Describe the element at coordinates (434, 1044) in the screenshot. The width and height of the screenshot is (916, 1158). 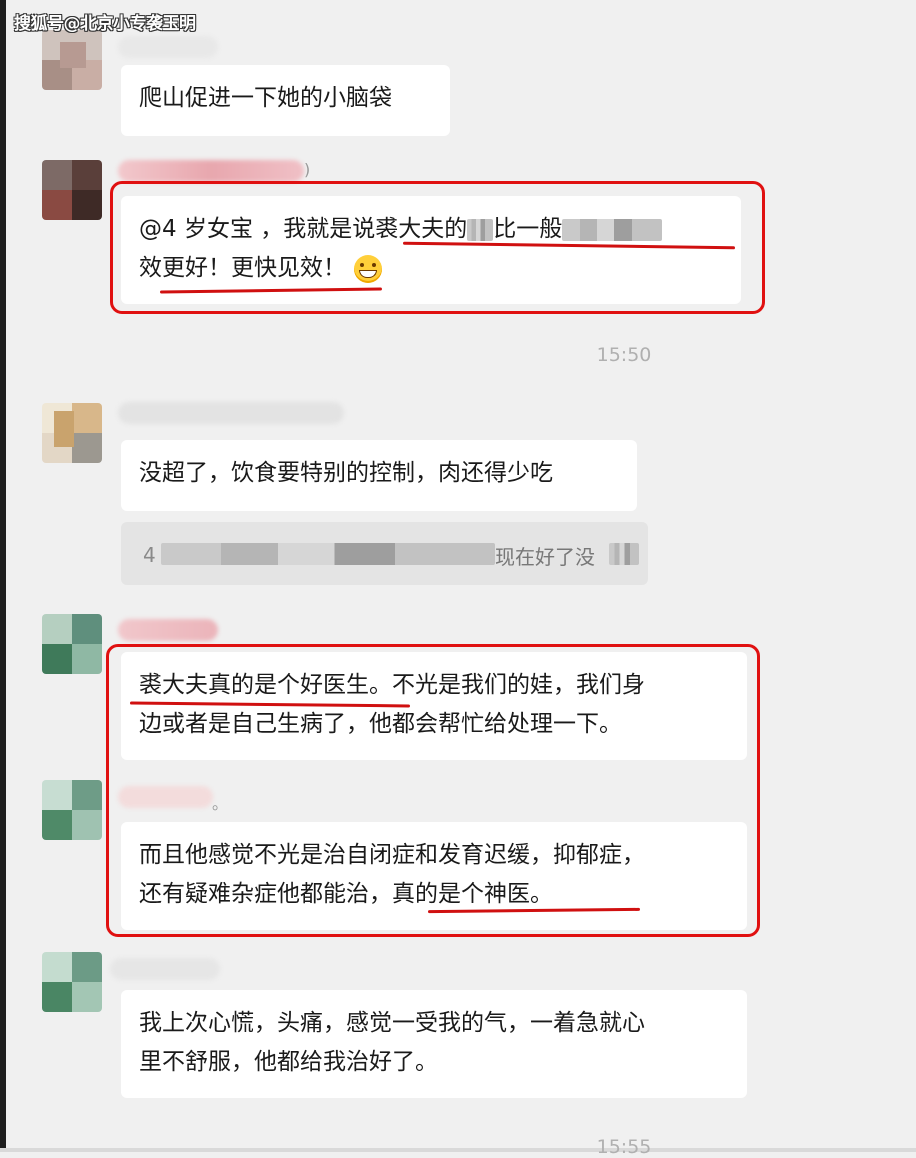
I see `message-bubble: 我上次心慌，头痛，感觉一受我的气，一着急就心 里不舒服，他都给我治好了。` at that location.